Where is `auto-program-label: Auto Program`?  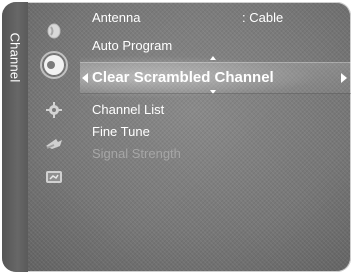 auto-program-label: Auto Program is located at coordinates (132, 45).